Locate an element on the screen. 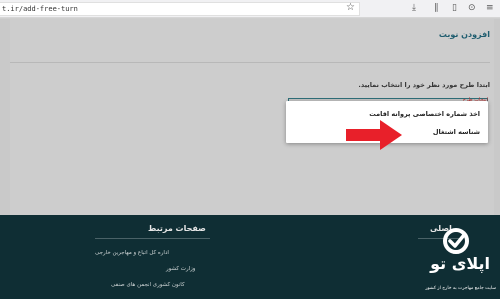 The width and height of the screenshot is (500, 299). instruction-text: ابتدا طرح مورد نظر خود را انتخاب نمایید. is located at coordinates (424, 85).